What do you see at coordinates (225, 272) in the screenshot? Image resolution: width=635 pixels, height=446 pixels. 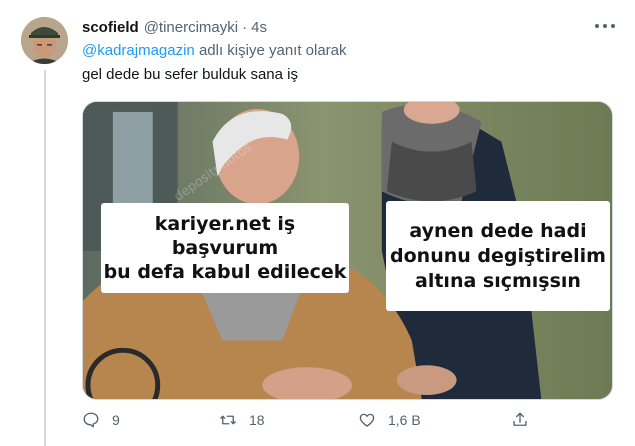 I see `caption-left-line: bu defa kabul edilecek` at bounding box center [225, 272].